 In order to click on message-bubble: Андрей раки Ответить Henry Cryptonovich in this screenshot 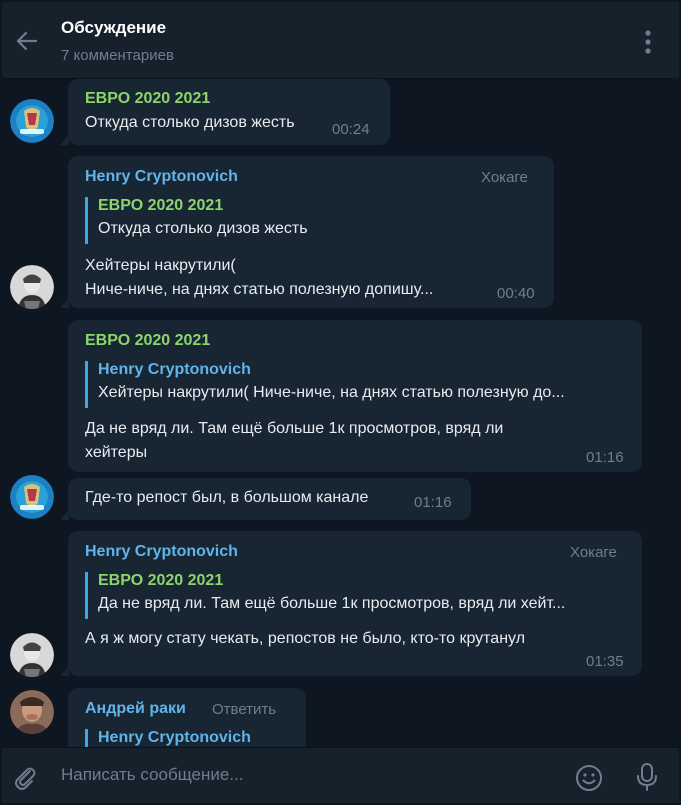, I will do `click(187, 717)`.